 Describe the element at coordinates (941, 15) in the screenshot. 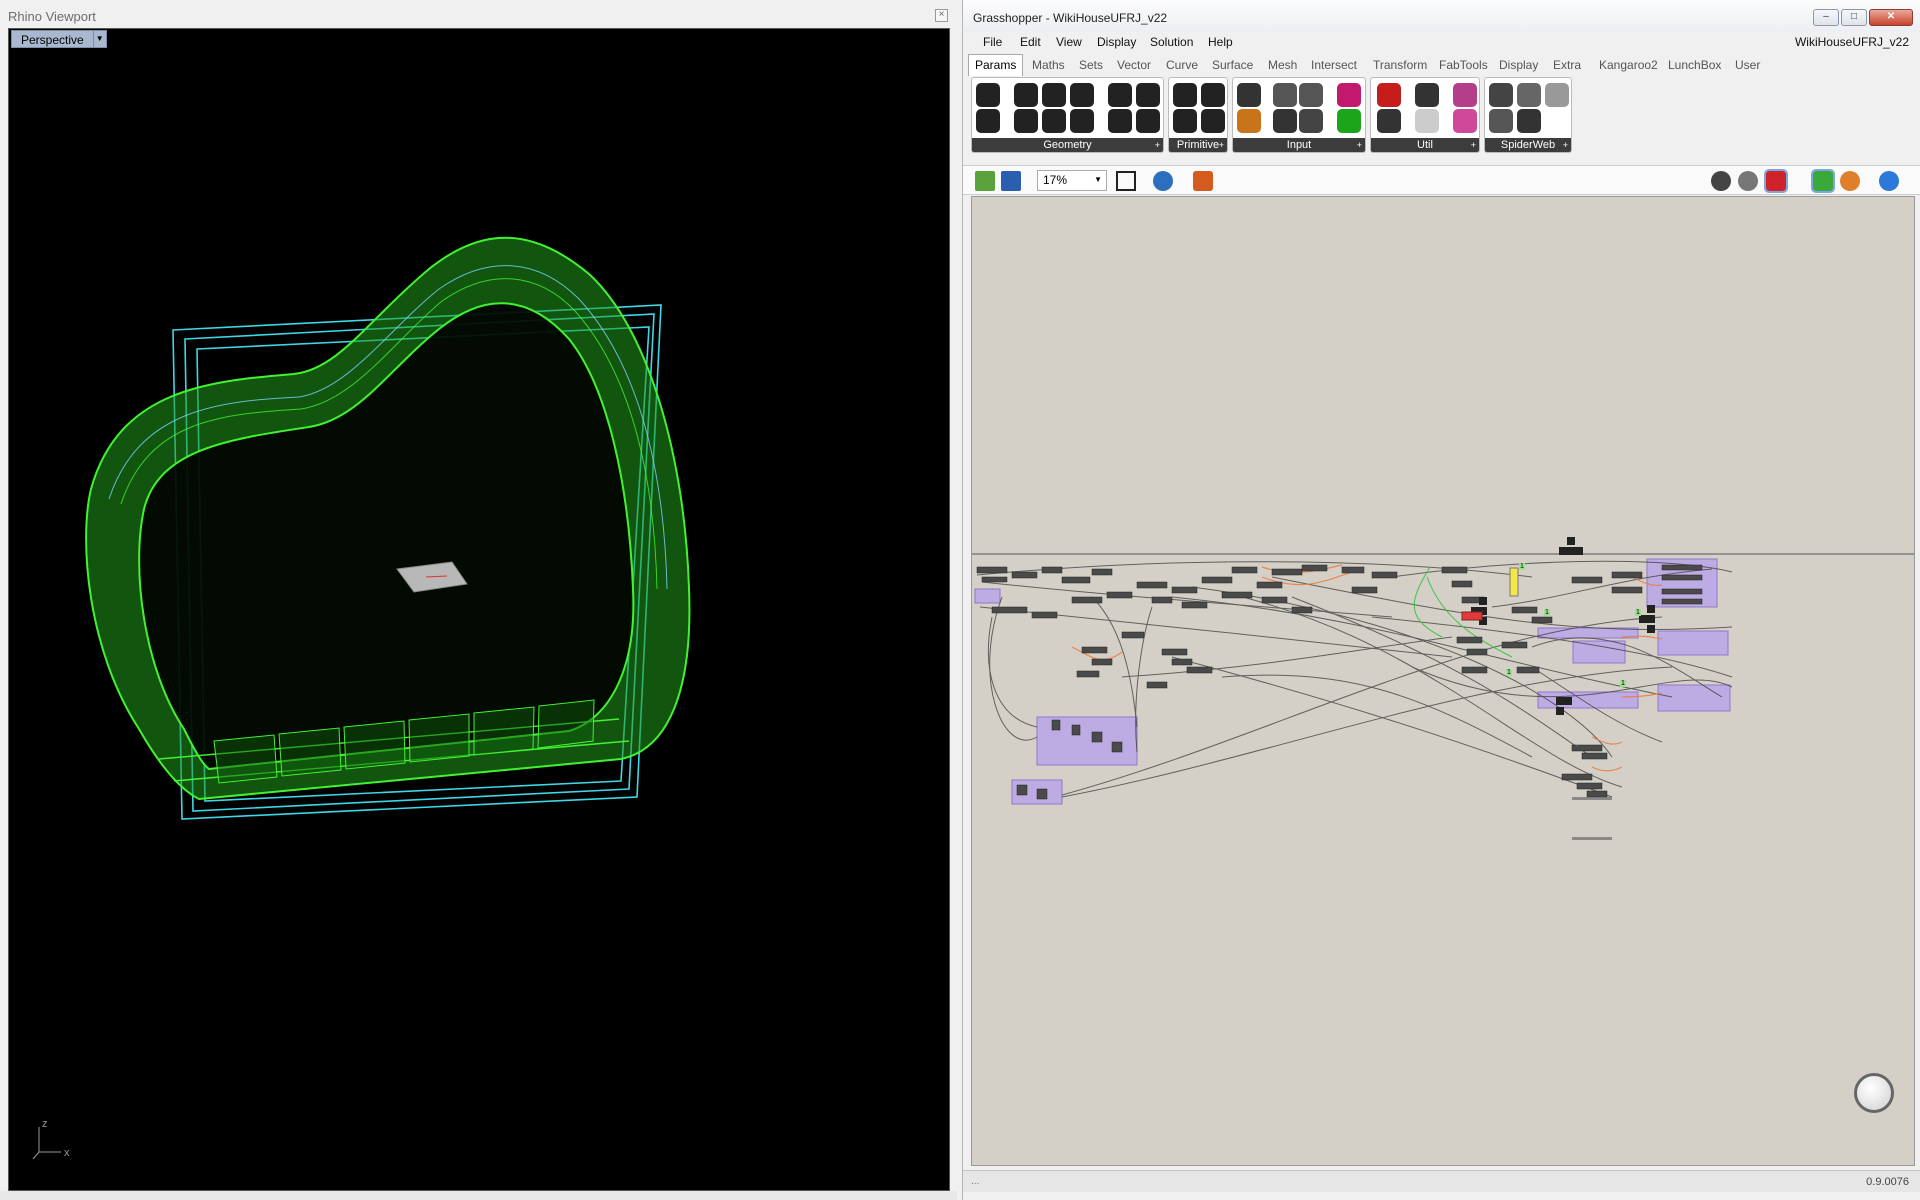

I see `rhino-panel-close-icon: ×` at that location.